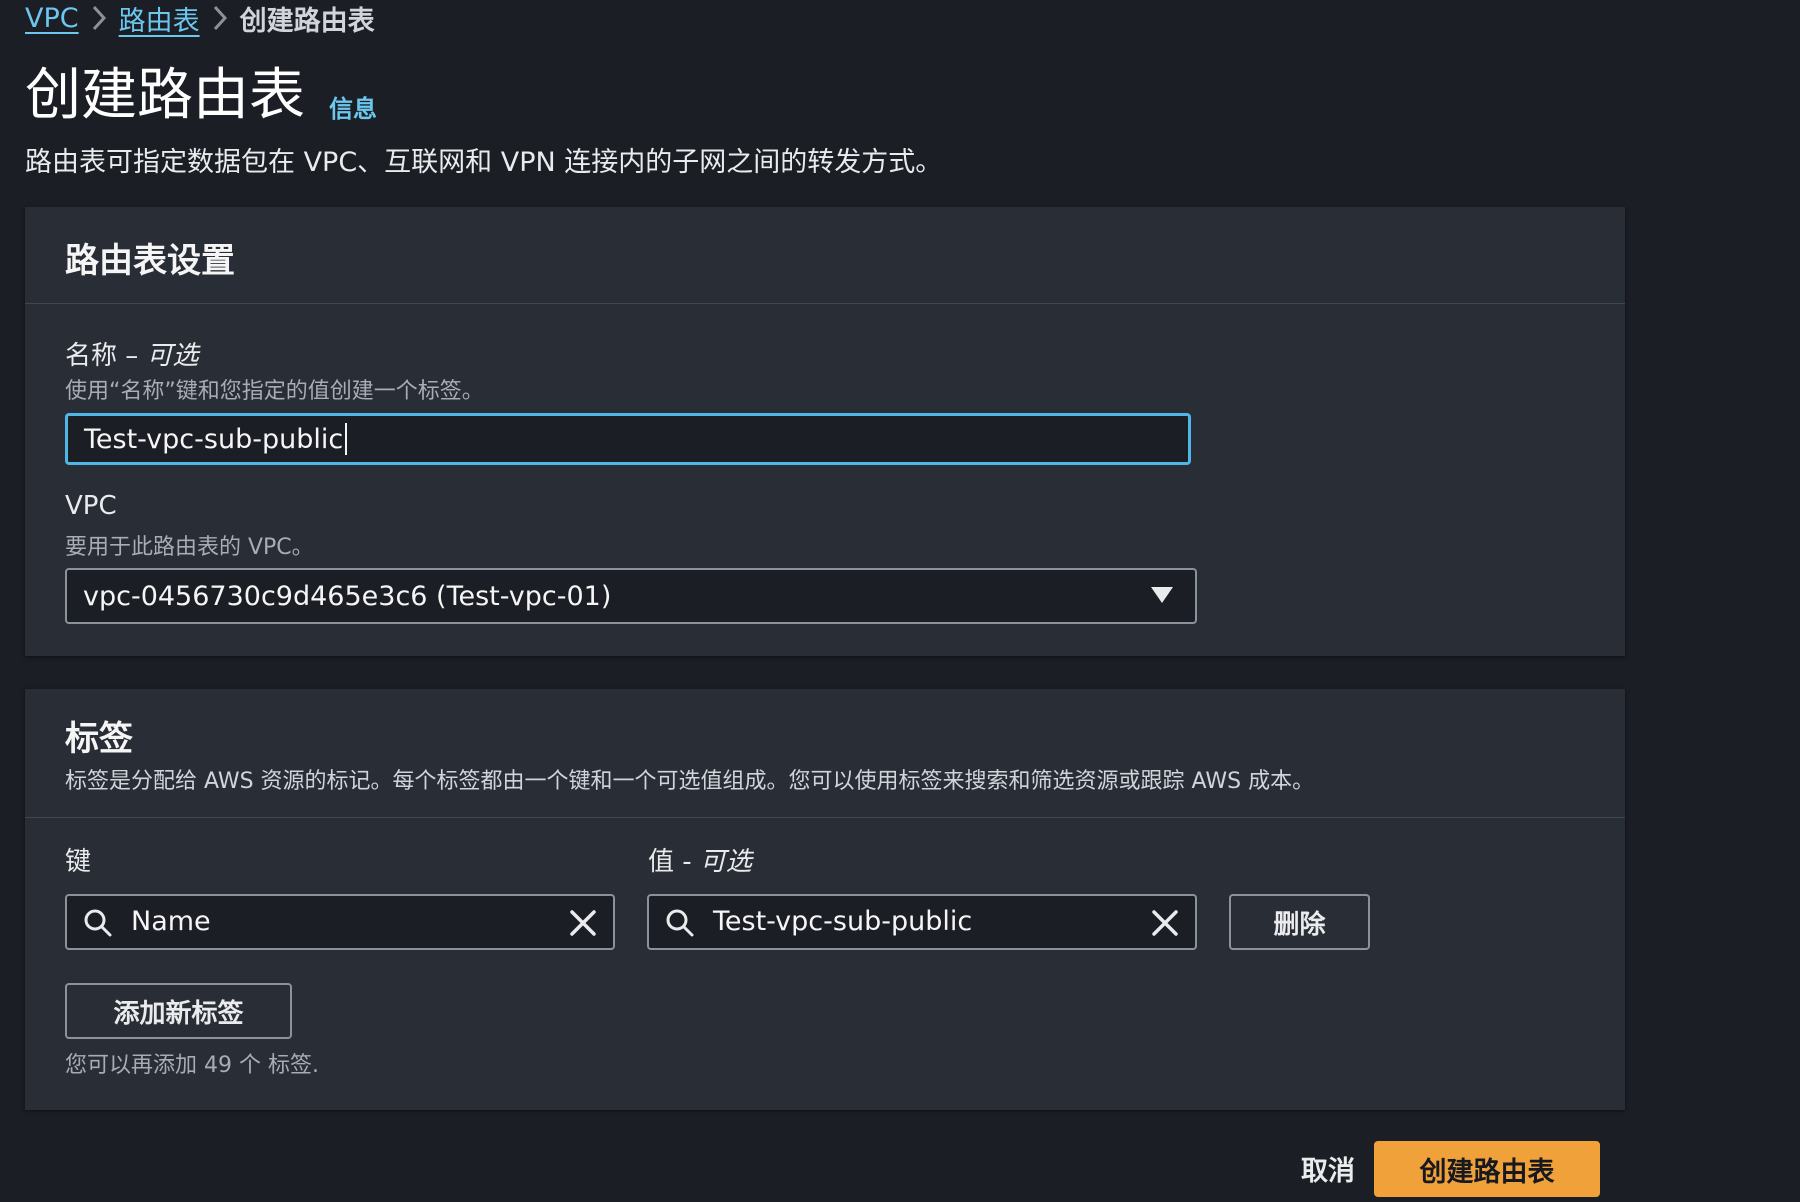 Image resolution: width=1800 pixels, height=1202 pixels. I want to click on breadcrumb-current: 创建路由表, so click(307, 21).